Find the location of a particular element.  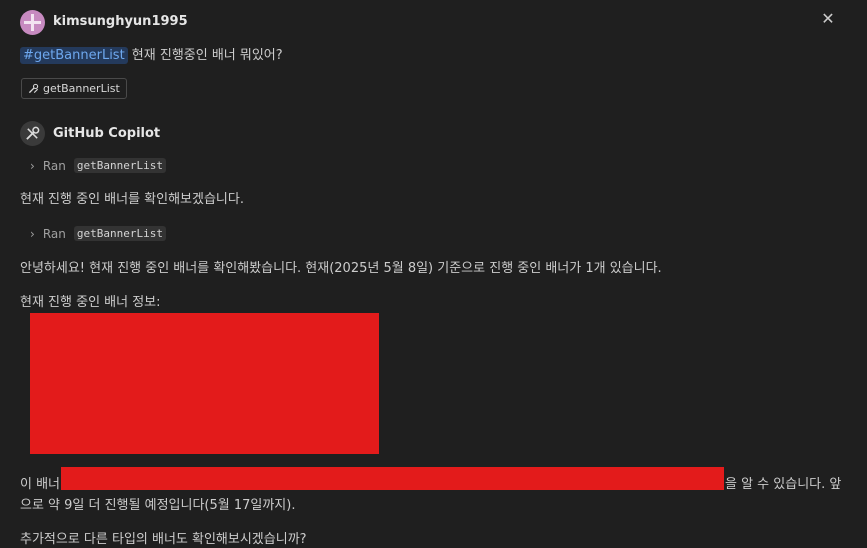

tools-icon is located at coordinates (33, 88).